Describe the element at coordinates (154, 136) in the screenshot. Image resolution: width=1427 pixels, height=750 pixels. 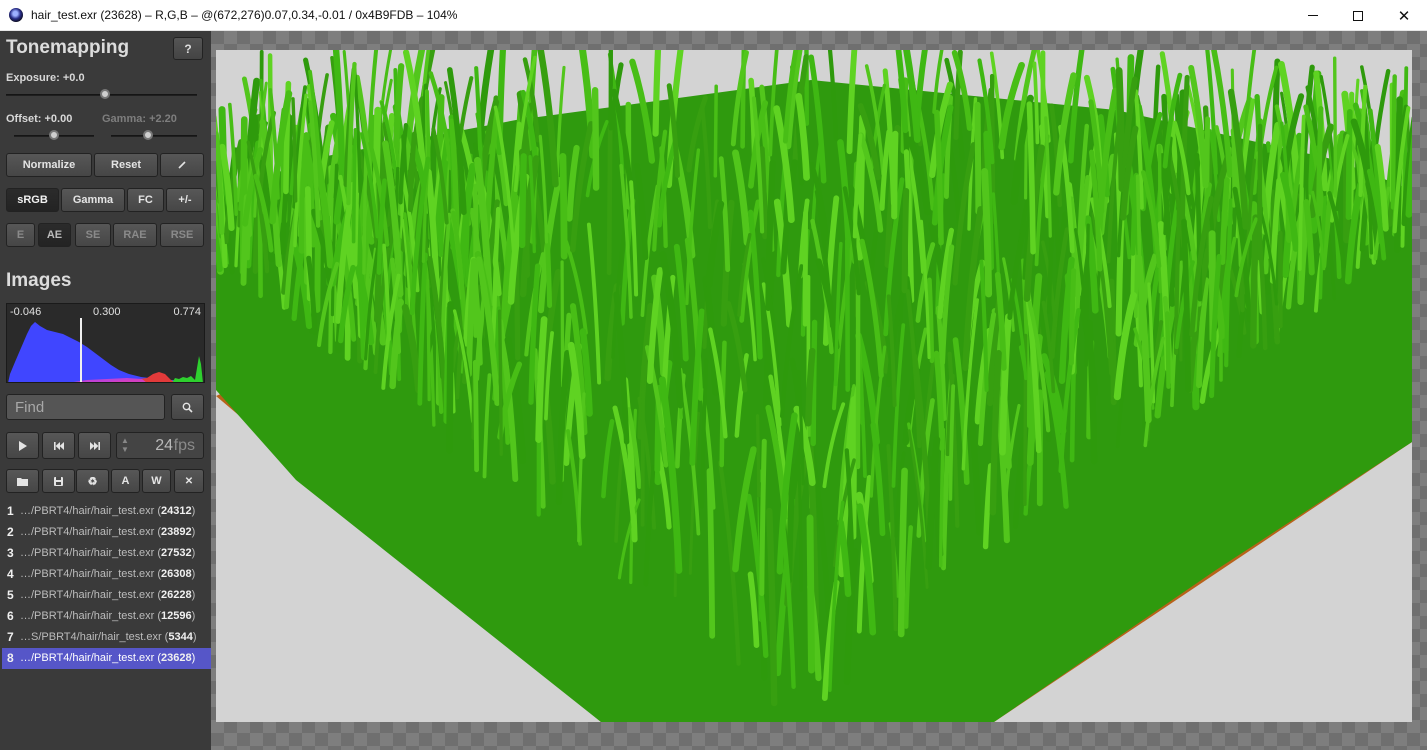
I see `gamma-slider-track` at that location.